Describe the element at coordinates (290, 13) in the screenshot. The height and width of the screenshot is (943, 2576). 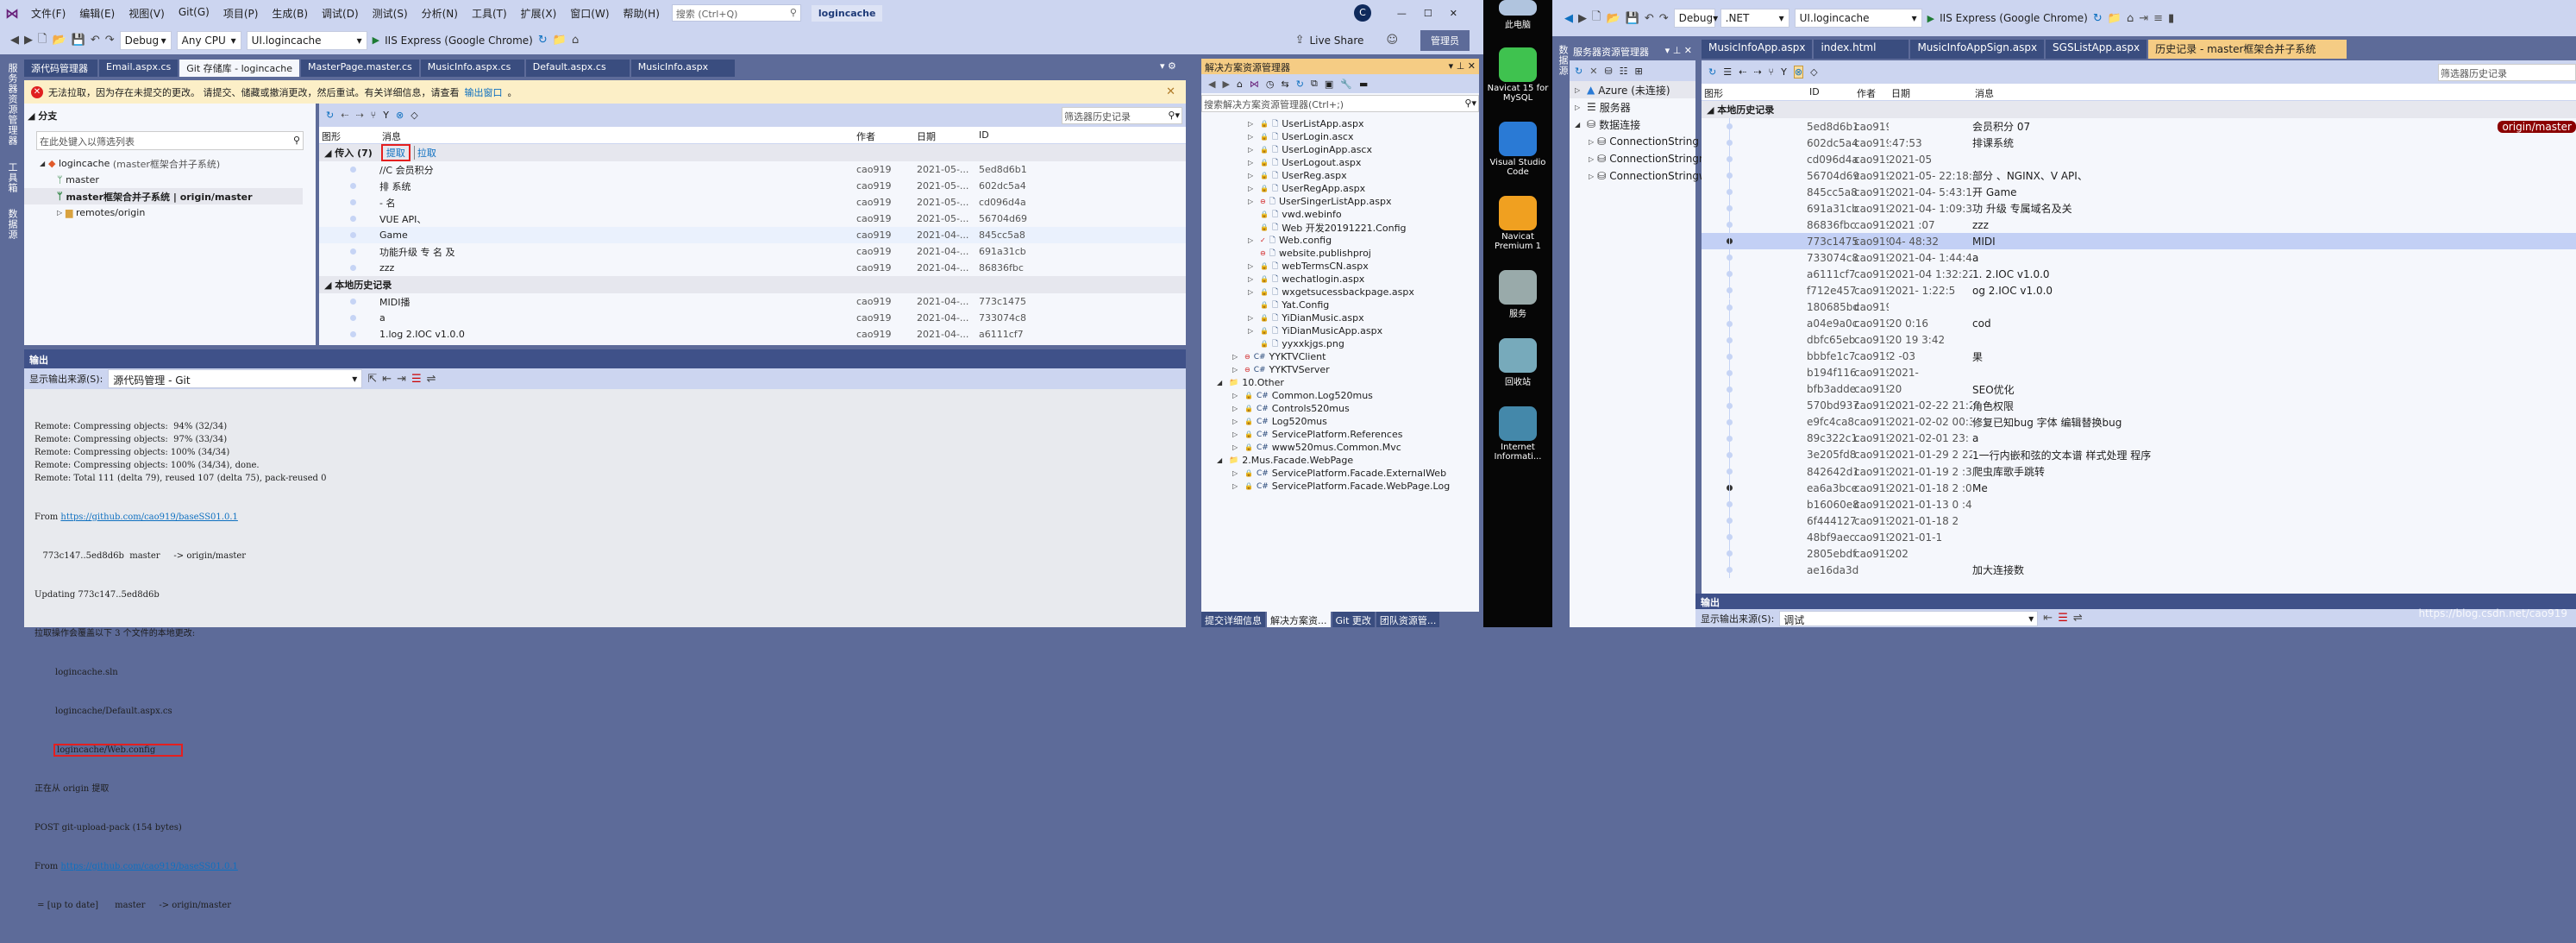
I see `menu-item: 生成(B)` at that location.